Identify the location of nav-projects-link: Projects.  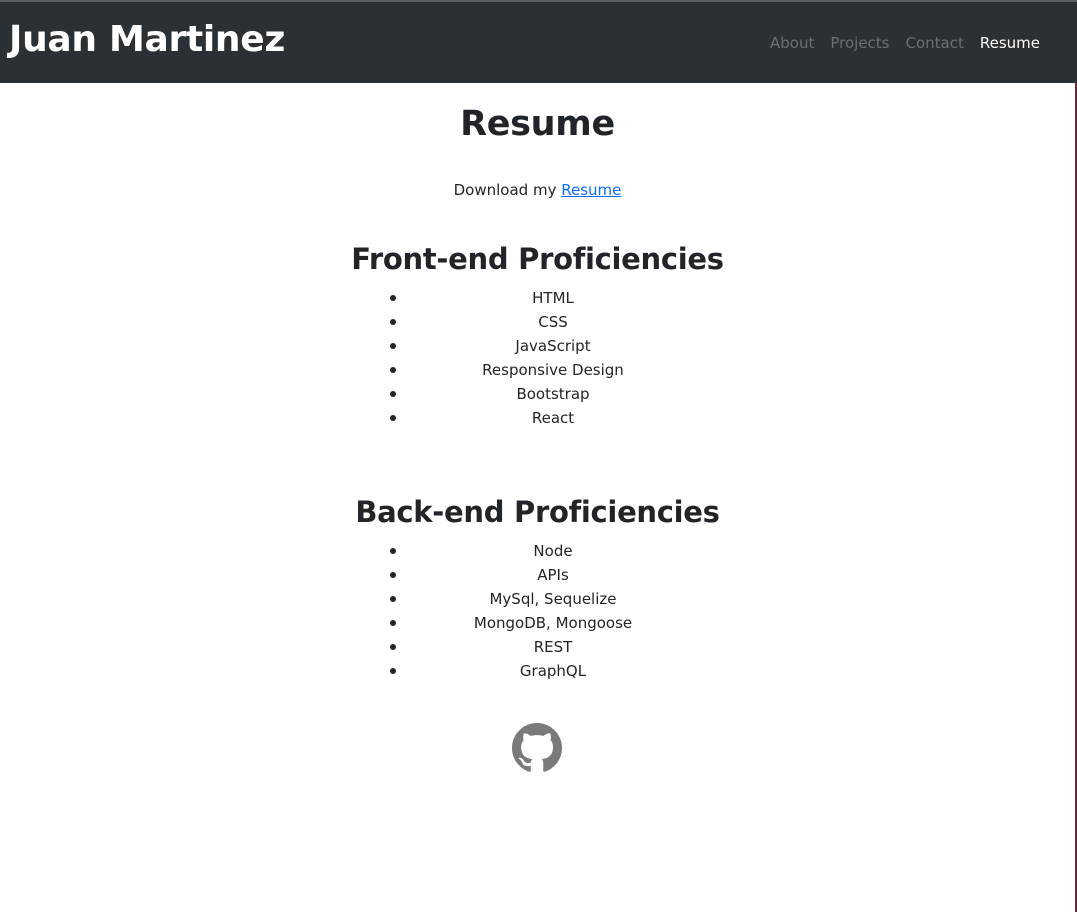
(859, 43).